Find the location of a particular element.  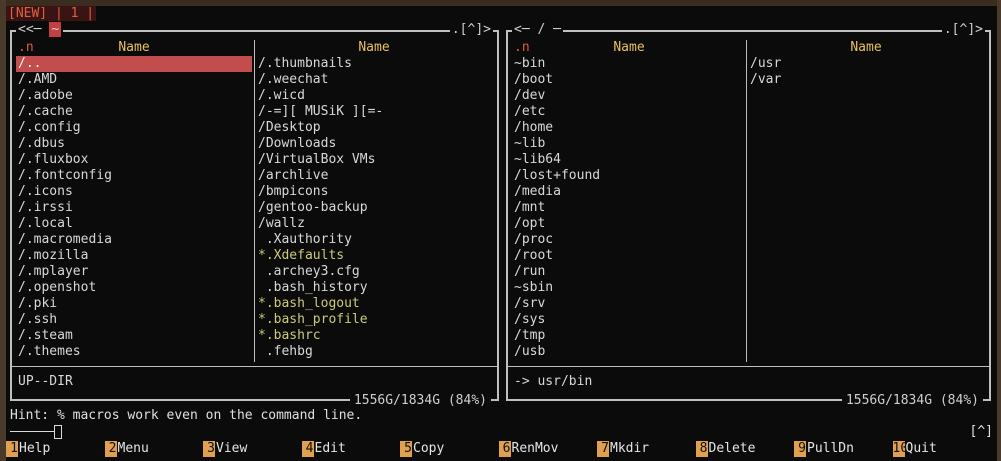

desktop-edge-right is located at coordinates (999, 230).